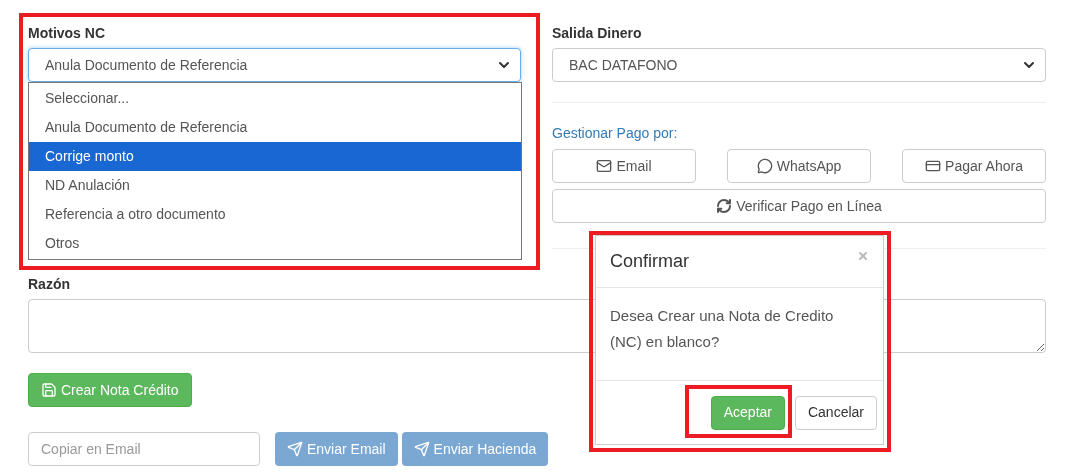  Describe the element at coordinates (49, 390) in the screenshot. I see `floppy-icon` at that location.